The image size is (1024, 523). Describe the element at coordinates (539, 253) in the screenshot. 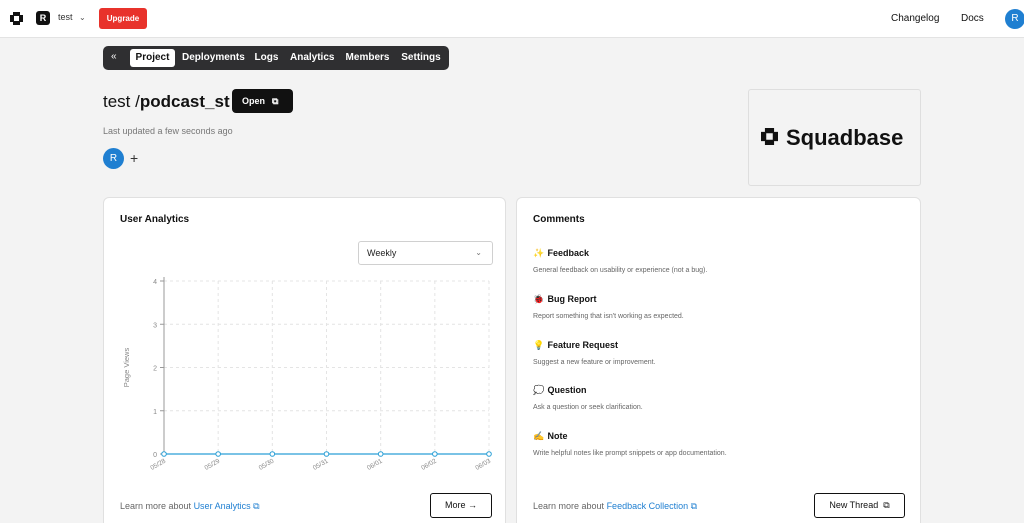

I see `sparkles-icon: ✨` at that location.